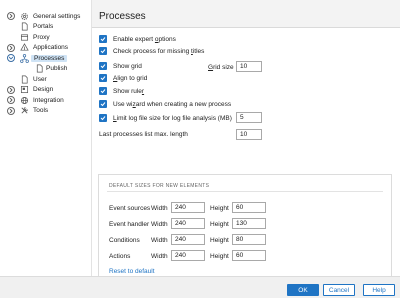  Describe the element at coordinates (188, 223) in the screenshot. I see `event-handler-width-input` at that location.